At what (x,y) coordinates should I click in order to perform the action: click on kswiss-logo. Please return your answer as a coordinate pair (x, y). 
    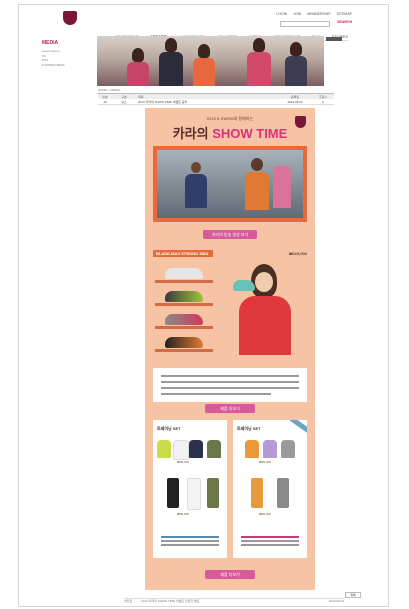
    Looking at the image, I should click on (70, 18).